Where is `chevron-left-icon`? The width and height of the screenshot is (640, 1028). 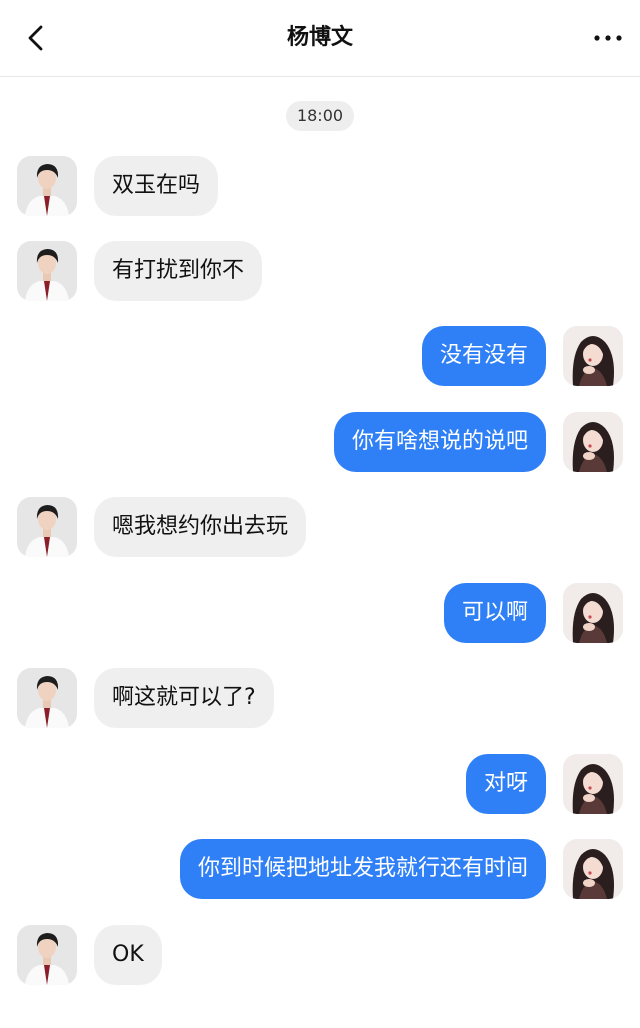
chevron-left-icon is located at coordinates (35, 38).